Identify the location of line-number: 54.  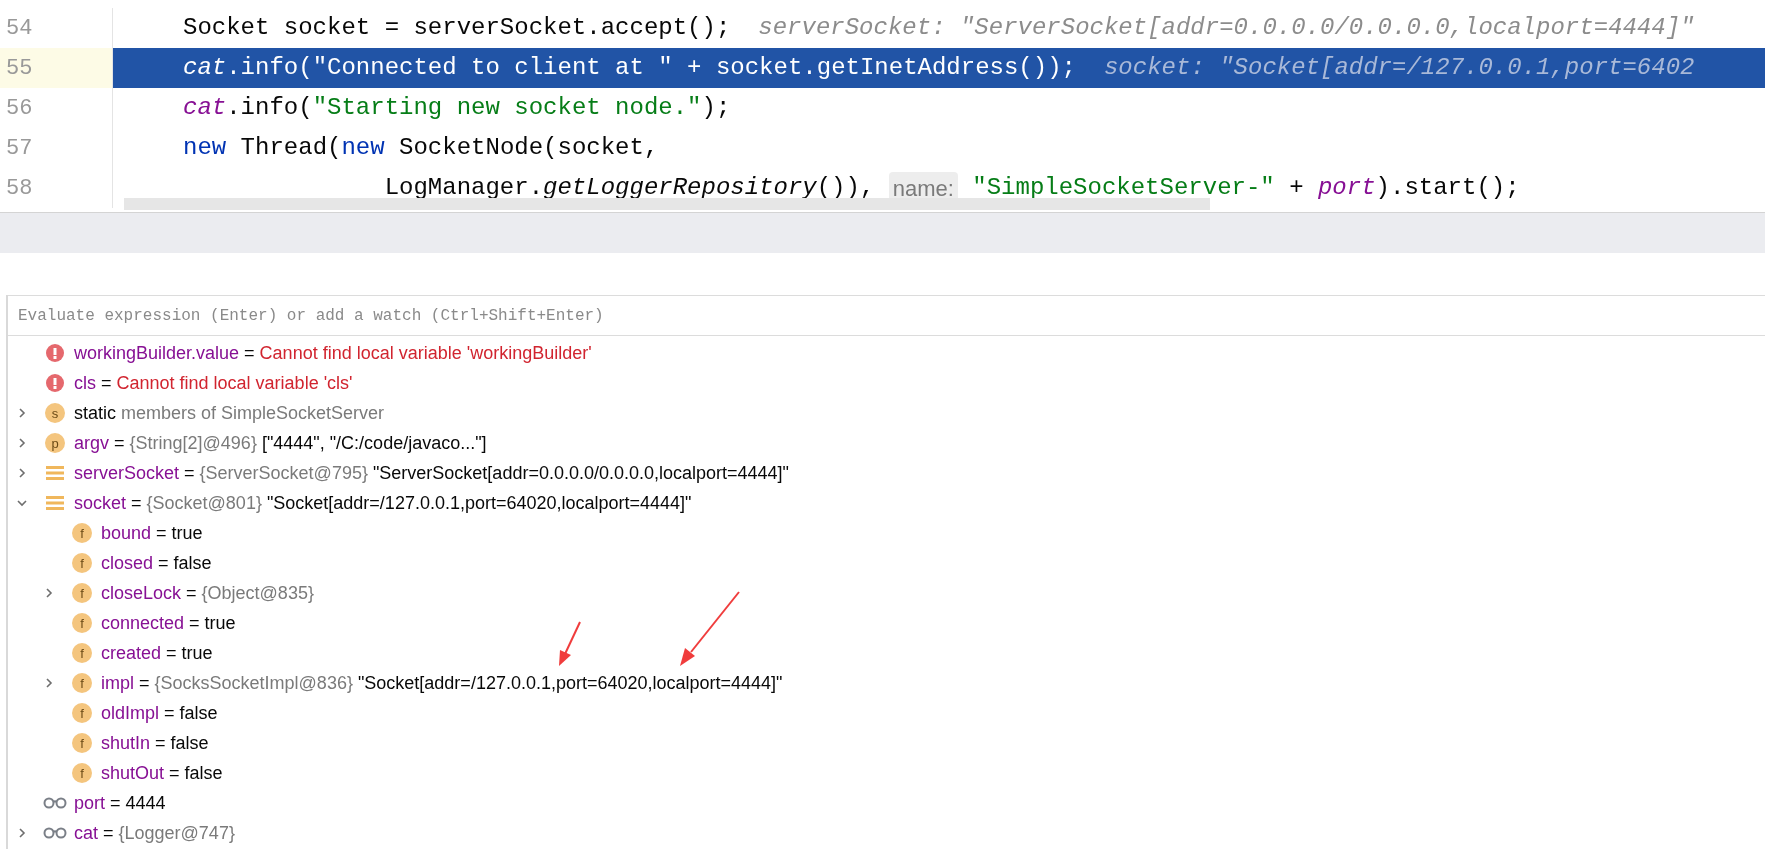
(19, 28).